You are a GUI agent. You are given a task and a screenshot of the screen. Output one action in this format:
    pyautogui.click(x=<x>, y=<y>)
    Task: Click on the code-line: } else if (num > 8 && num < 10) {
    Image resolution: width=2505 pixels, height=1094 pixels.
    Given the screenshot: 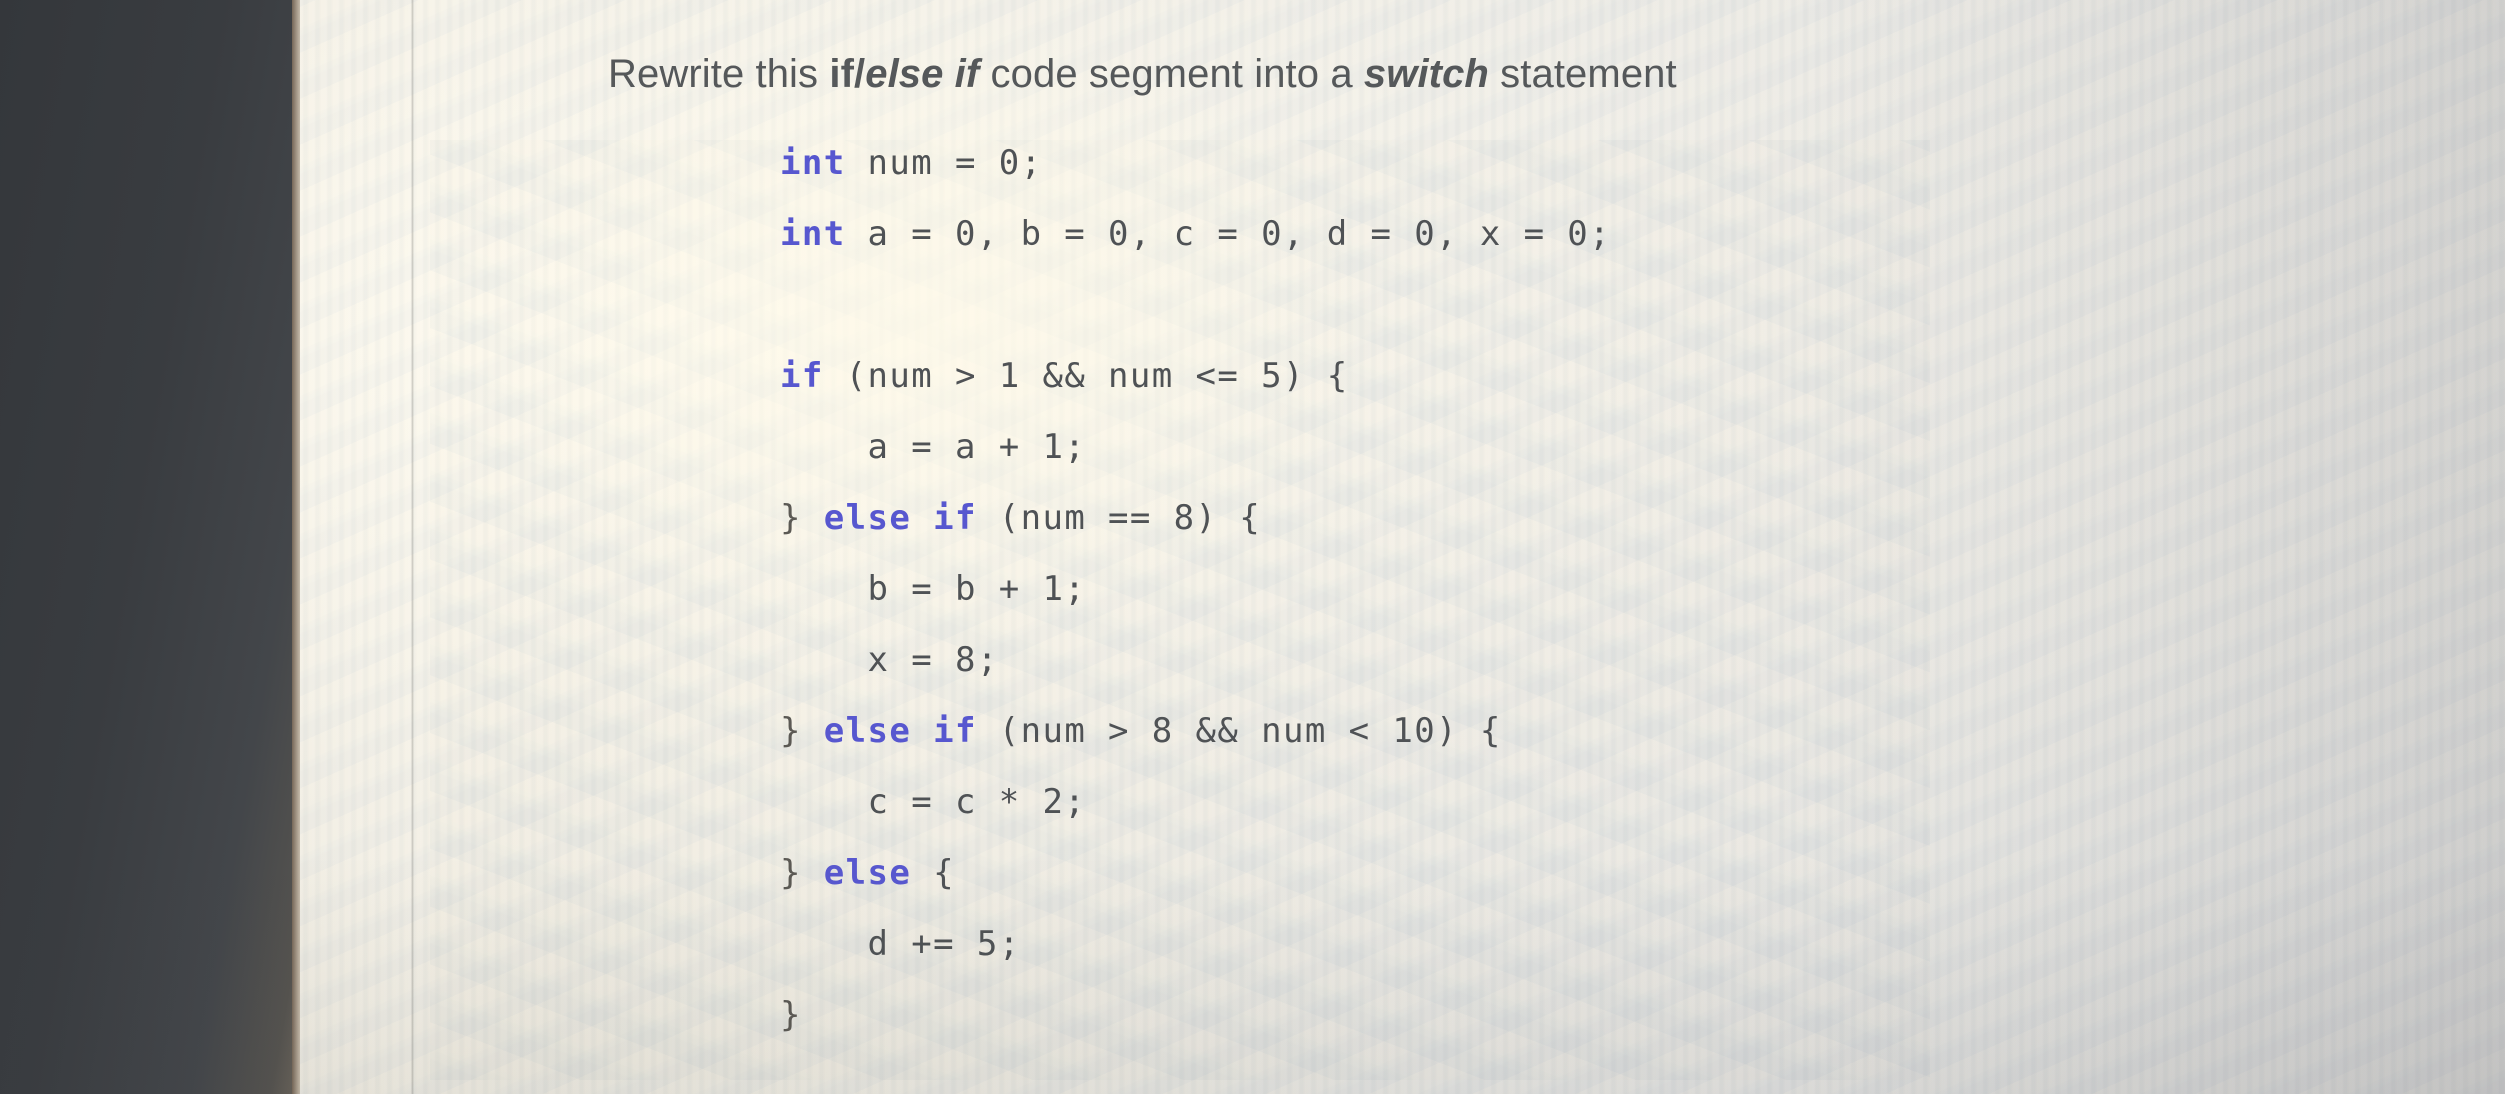 What is the action you would take?
    pyautogui.click(x=1195, y=731)
    